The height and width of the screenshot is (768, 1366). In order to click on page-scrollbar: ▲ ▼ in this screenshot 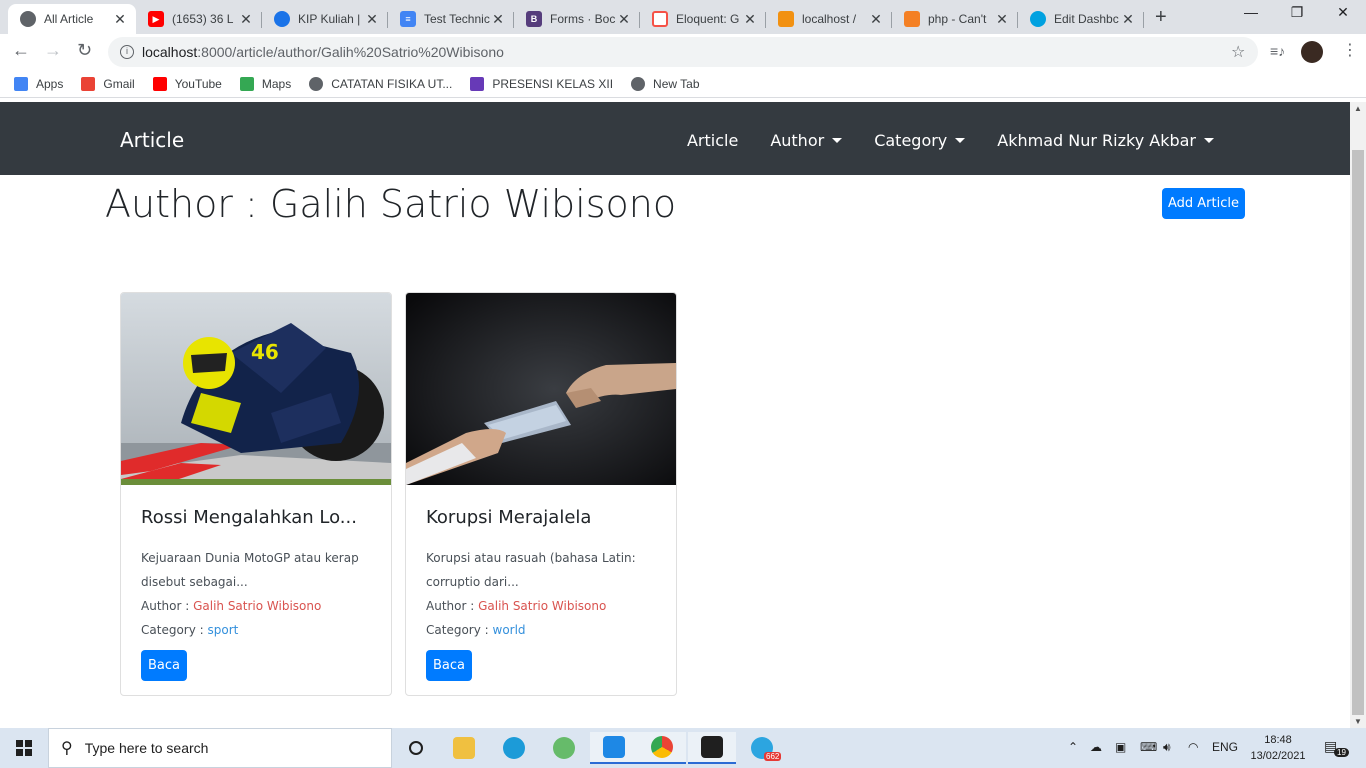, I will do `click(1358, 415)`.